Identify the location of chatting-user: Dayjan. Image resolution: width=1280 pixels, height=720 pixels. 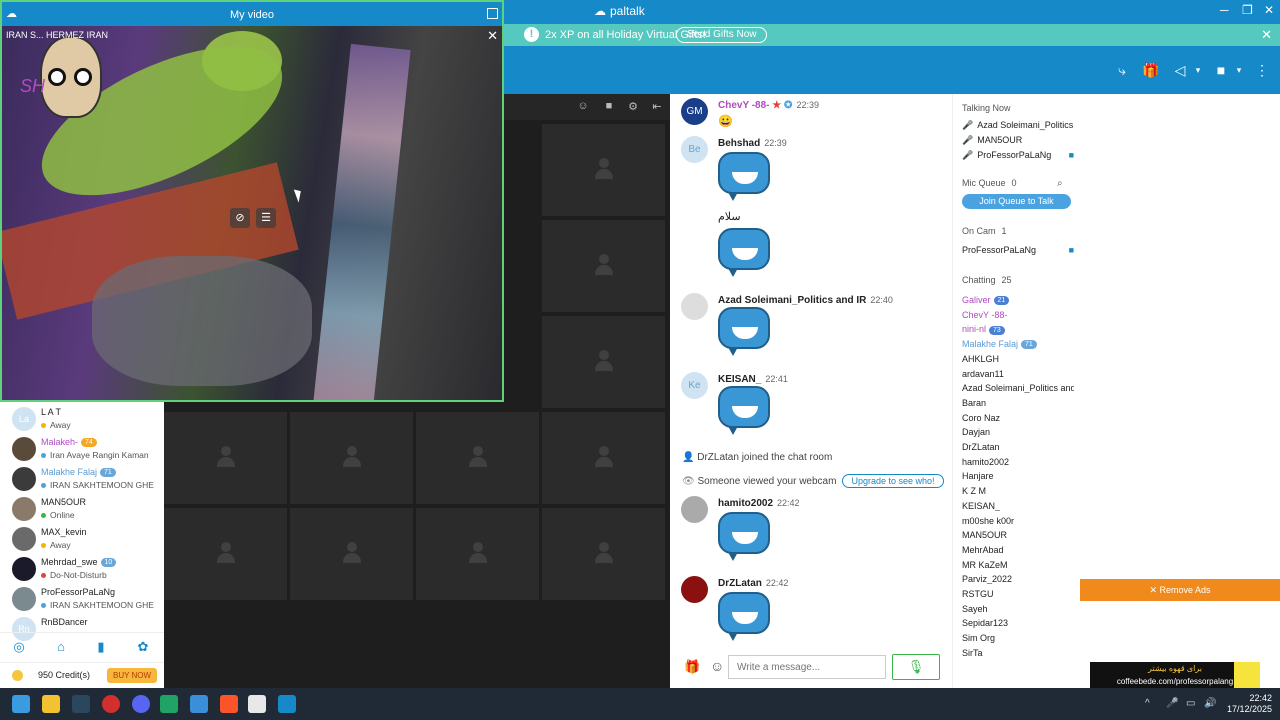
(1018, 432).